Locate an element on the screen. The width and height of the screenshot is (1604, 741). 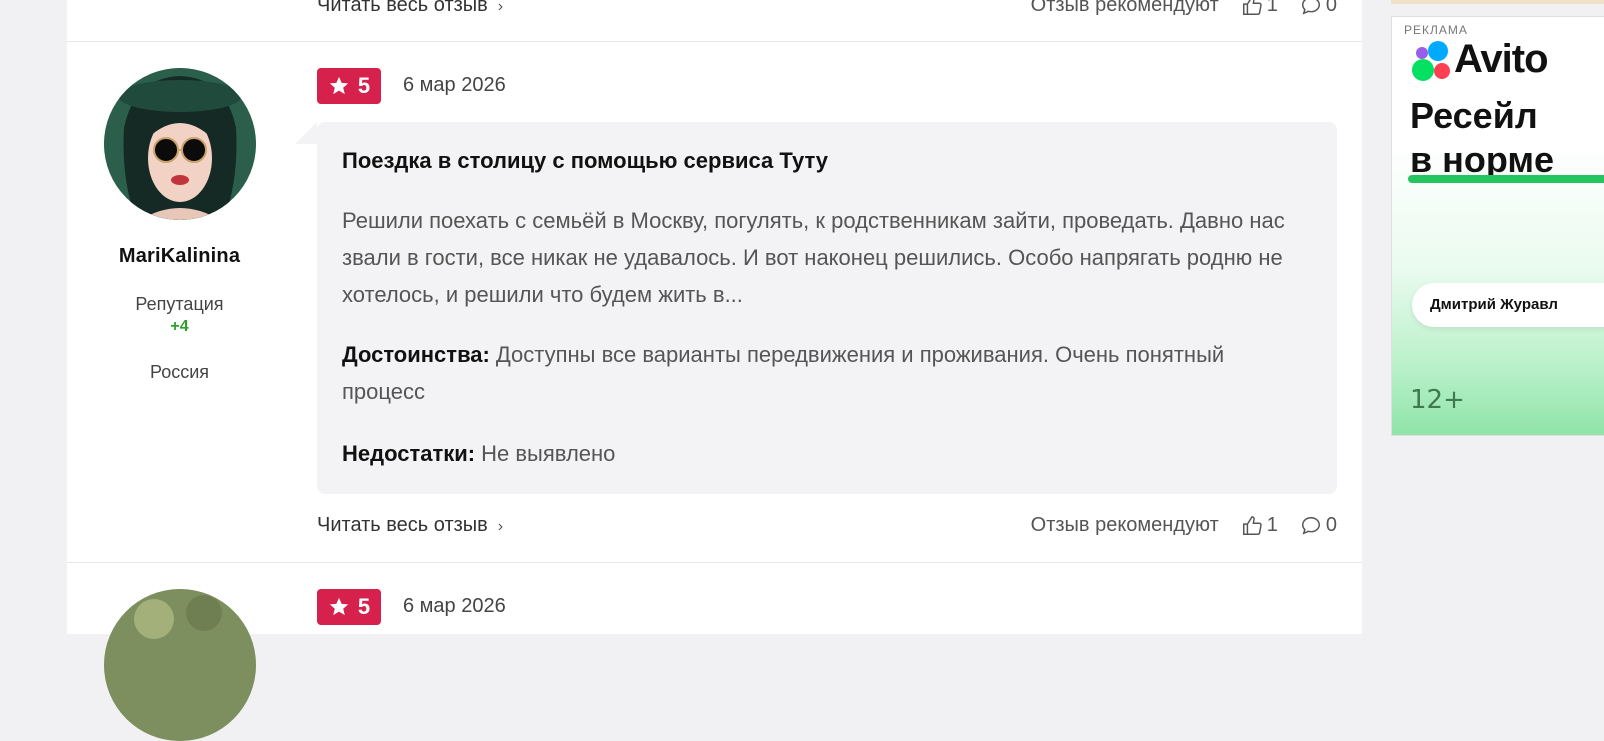
ad-headline-underline is located at coordinates (1506, 179).